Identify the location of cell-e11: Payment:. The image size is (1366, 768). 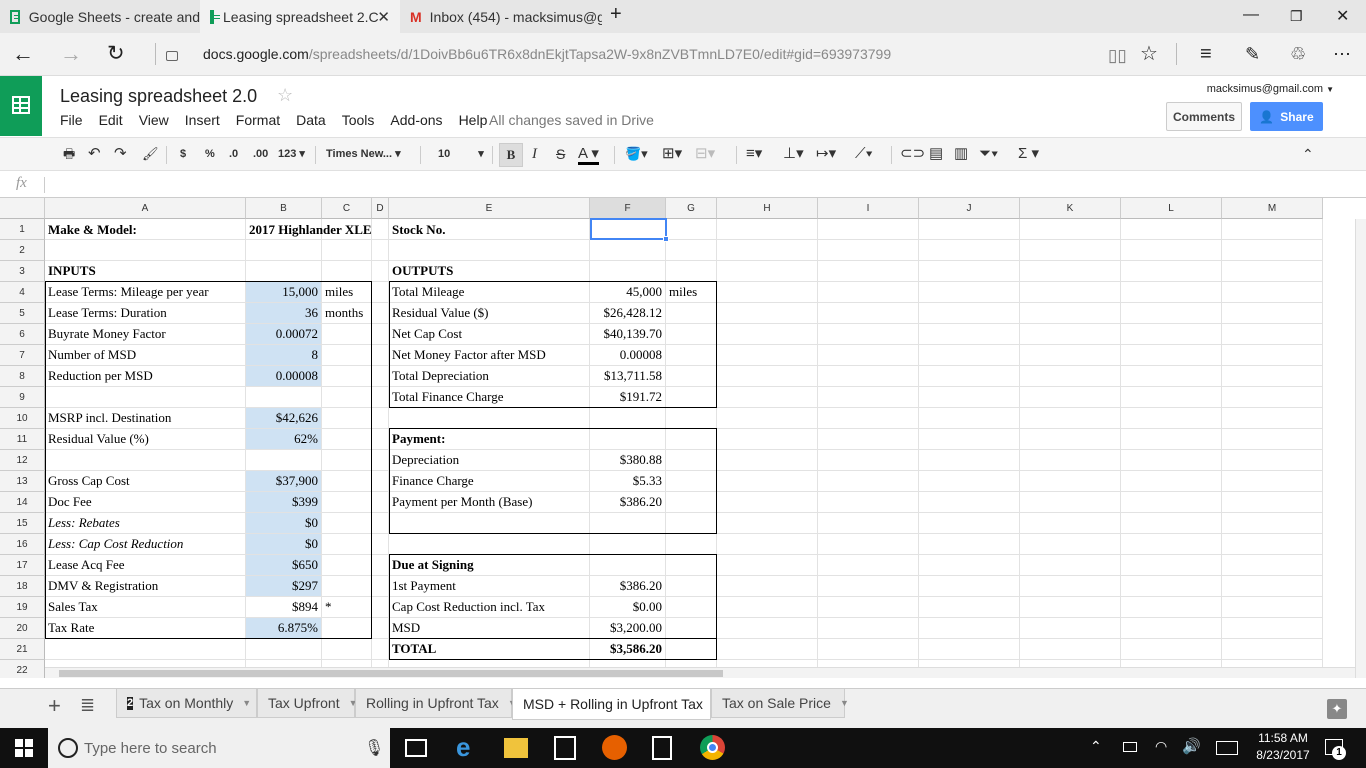
(489, 439).